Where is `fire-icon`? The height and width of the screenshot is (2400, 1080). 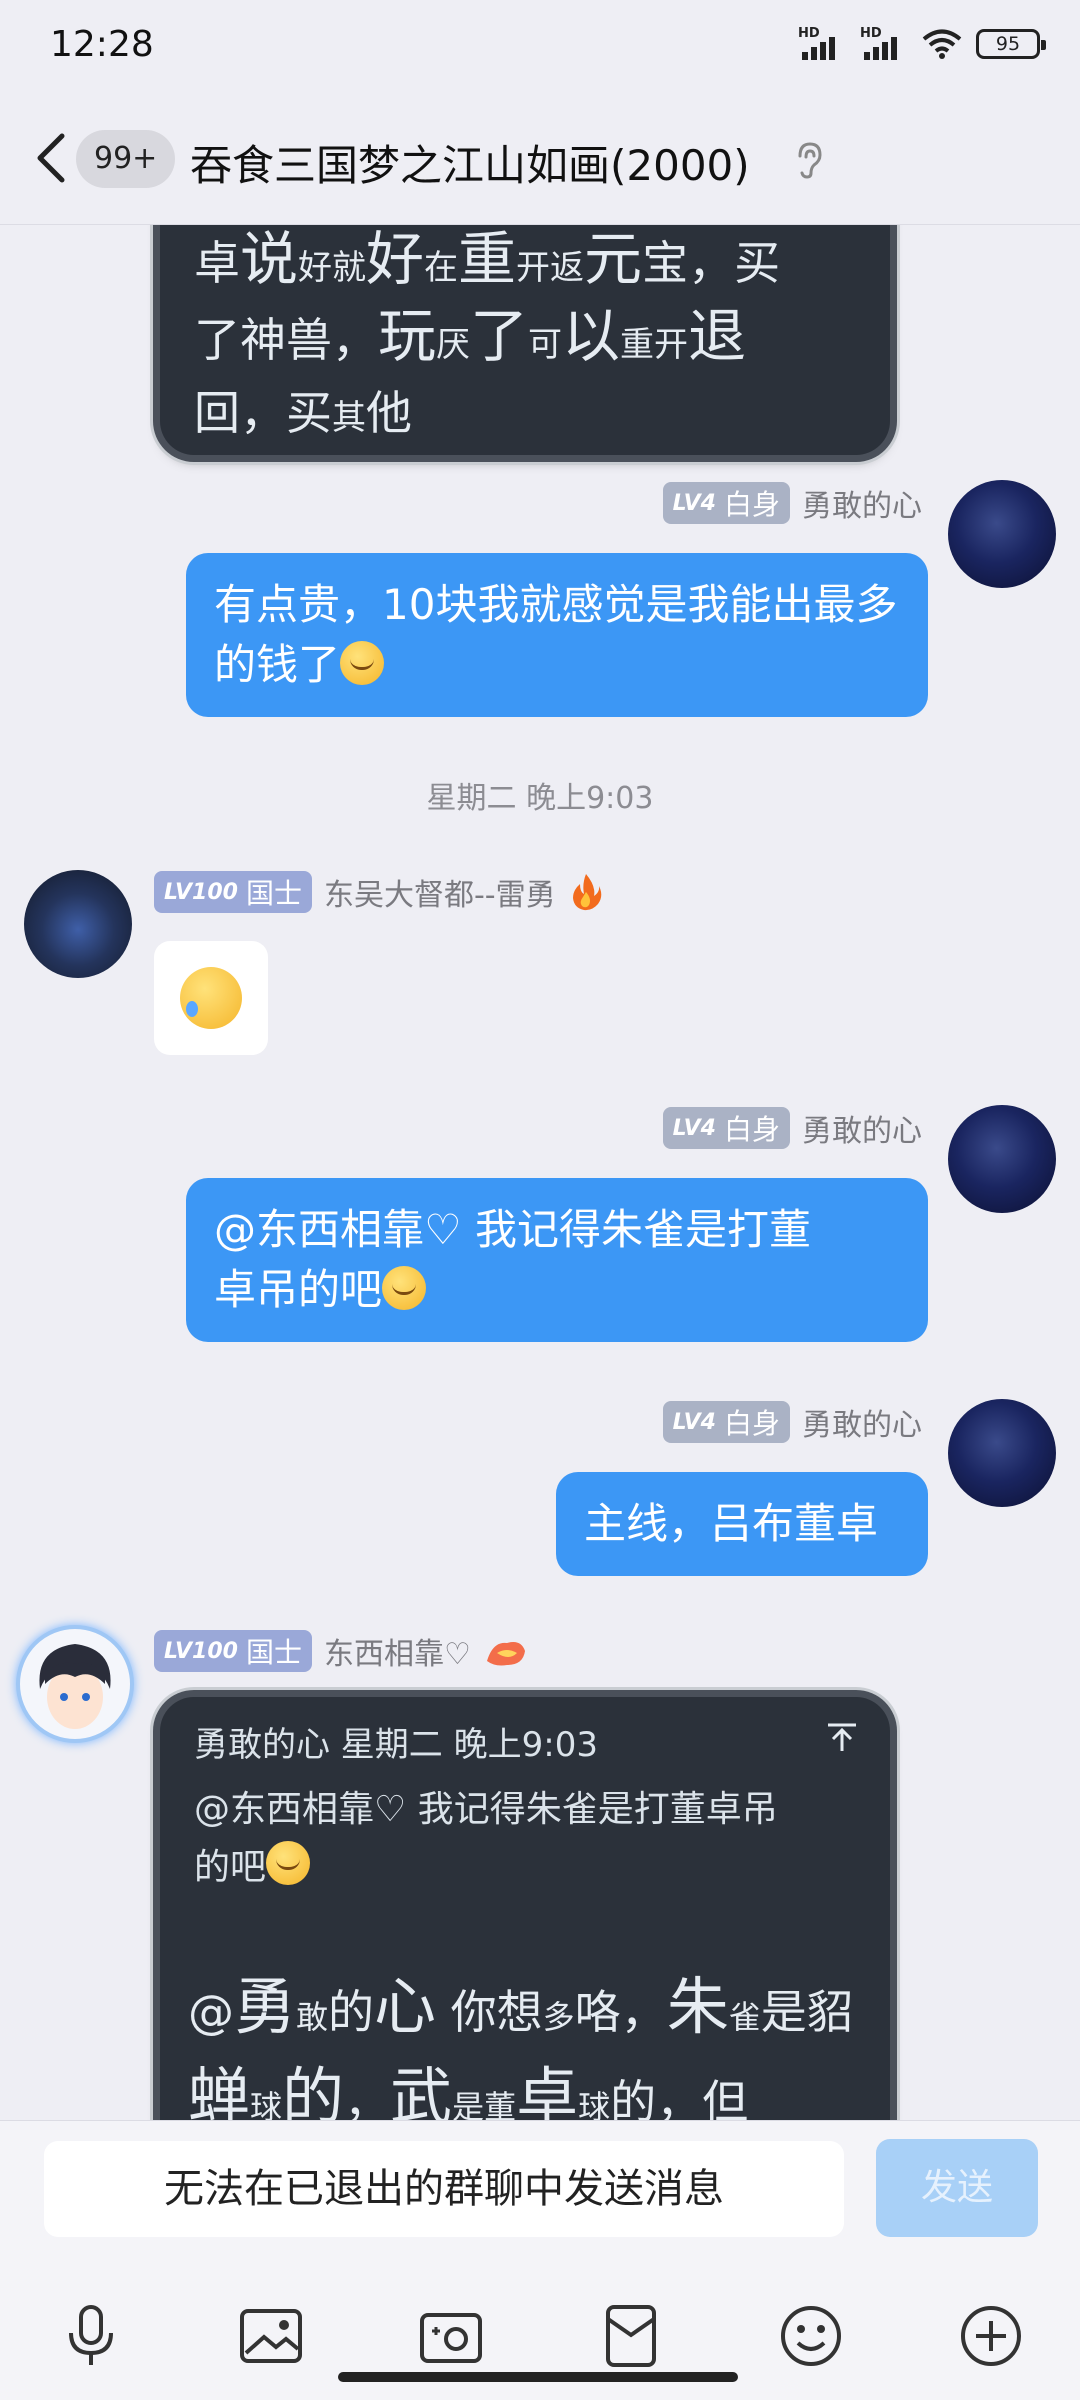 fire-icon is located at coordinates (586, 892).